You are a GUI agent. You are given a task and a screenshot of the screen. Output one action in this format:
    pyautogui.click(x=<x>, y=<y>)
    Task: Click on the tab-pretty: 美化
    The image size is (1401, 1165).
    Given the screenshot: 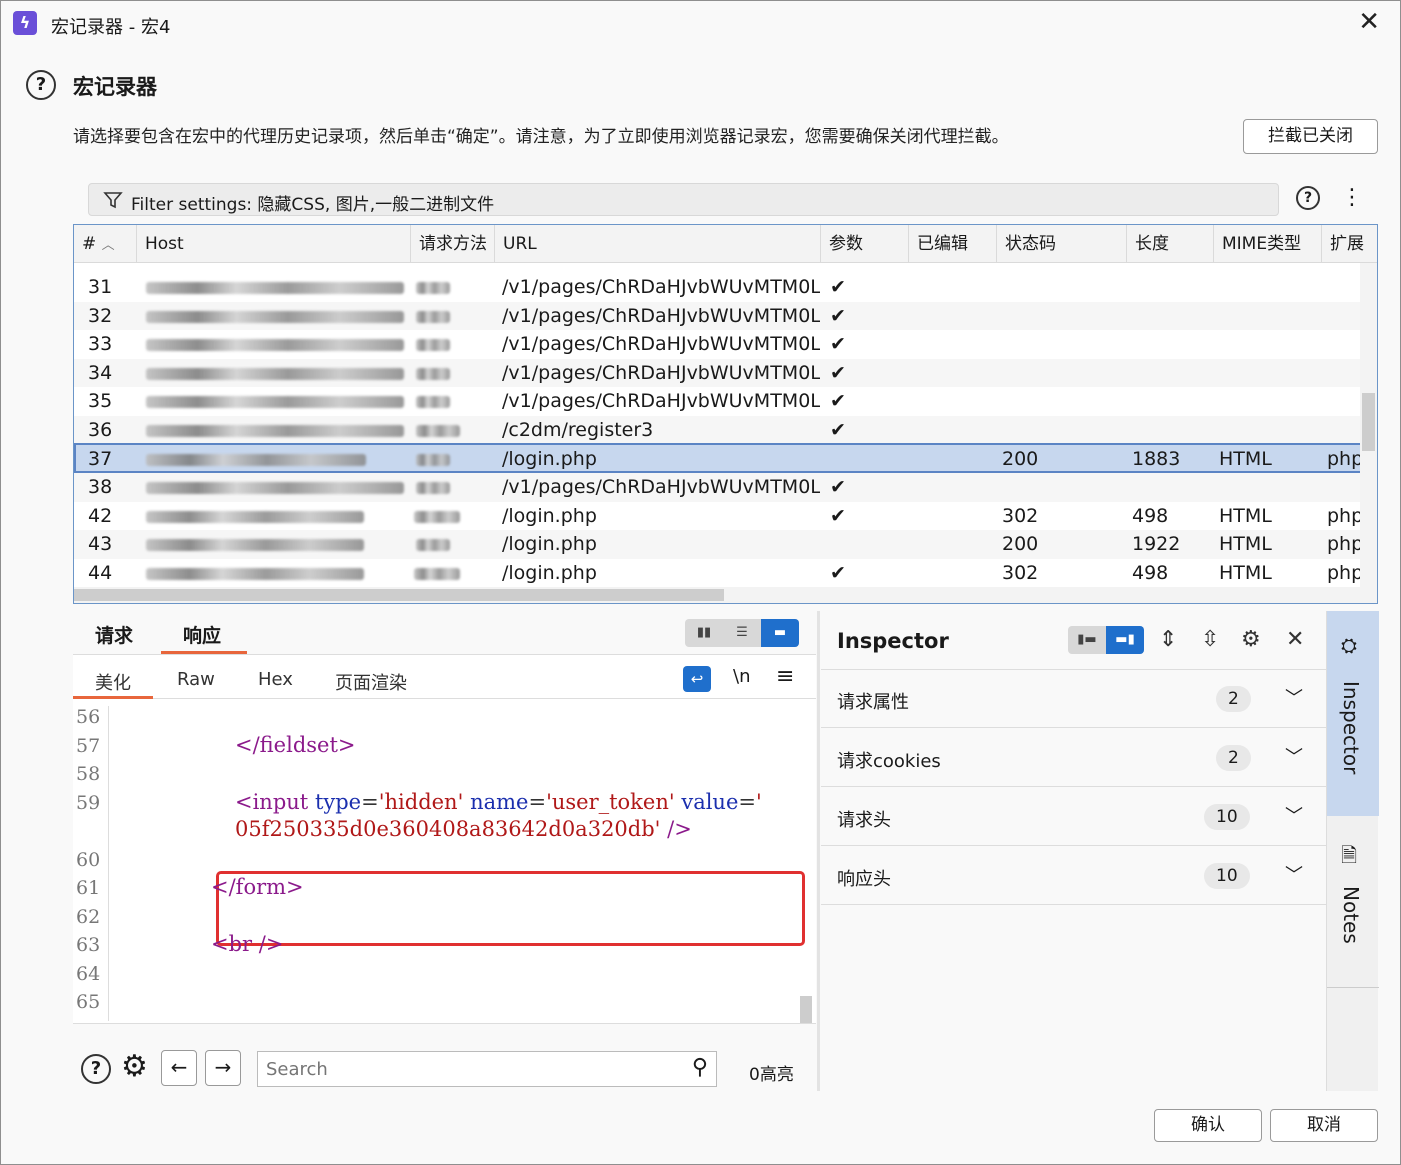 What is the action you would take?
    pyautogui.click(x=113, y=682)
    